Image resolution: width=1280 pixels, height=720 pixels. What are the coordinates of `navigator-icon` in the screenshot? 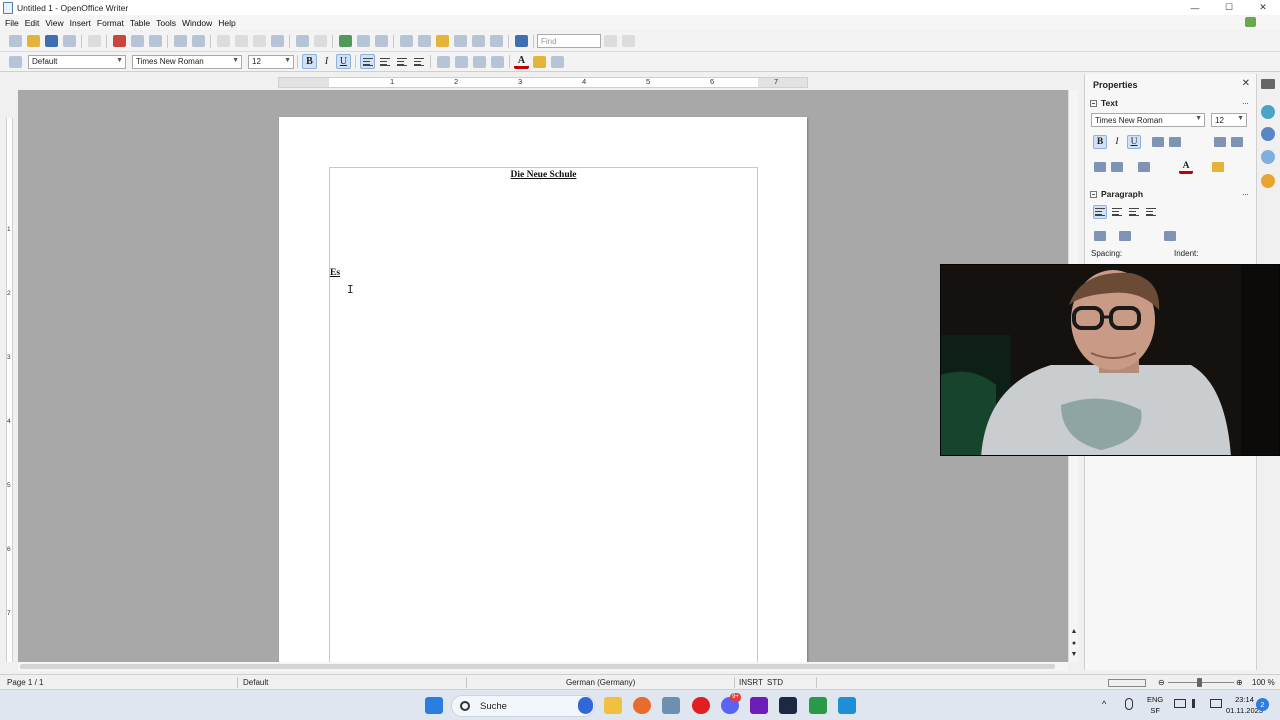 It's located at (424, 41).